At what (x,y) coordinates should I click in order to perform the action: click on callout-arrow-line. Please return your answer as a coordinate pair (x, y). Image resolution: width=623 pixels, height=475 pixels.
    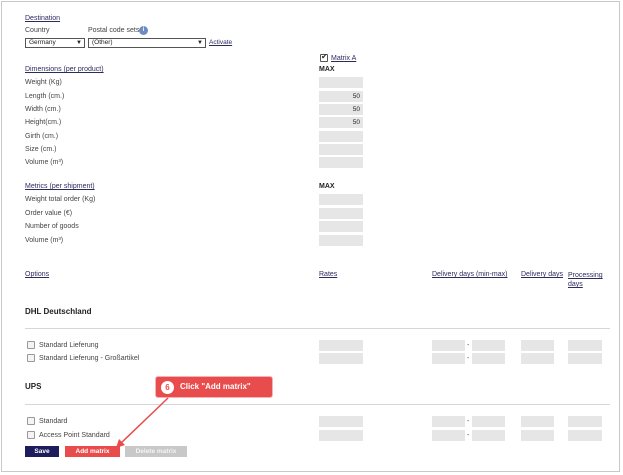
    Looking at the image, I should click on (144, 421).